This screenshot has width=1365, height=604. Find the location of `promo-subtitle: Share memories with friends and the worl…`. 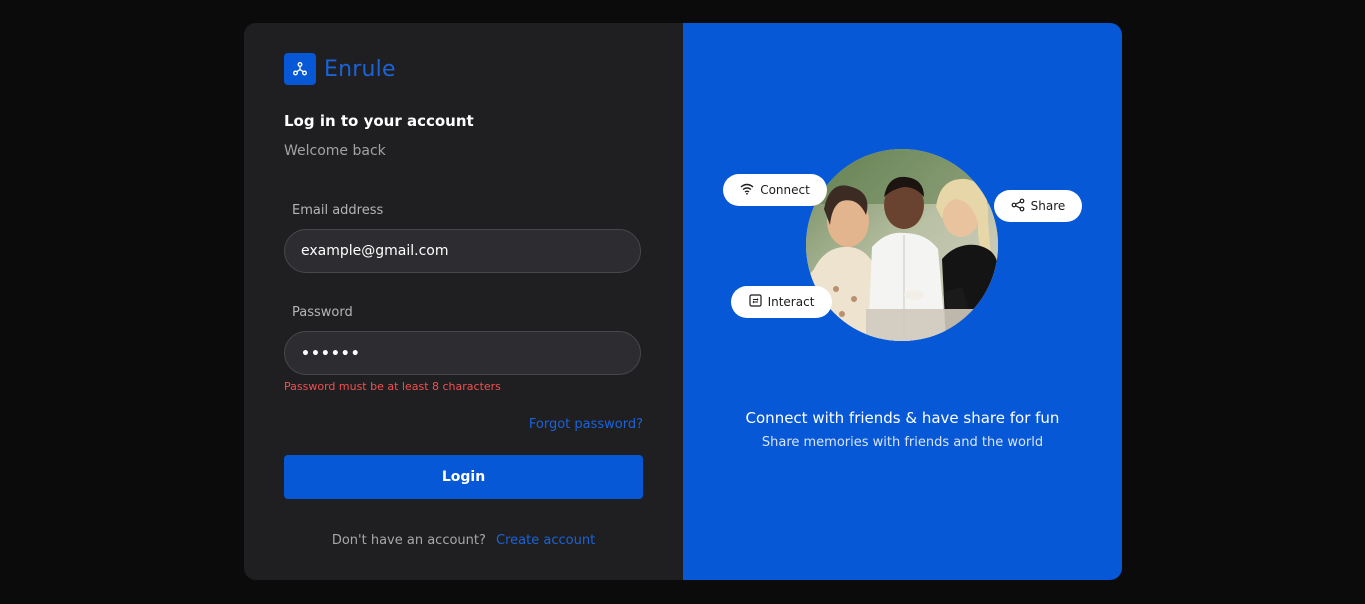

promo-subtitle: Share memories with friends and the worl… is located at coordinates (902, 442).